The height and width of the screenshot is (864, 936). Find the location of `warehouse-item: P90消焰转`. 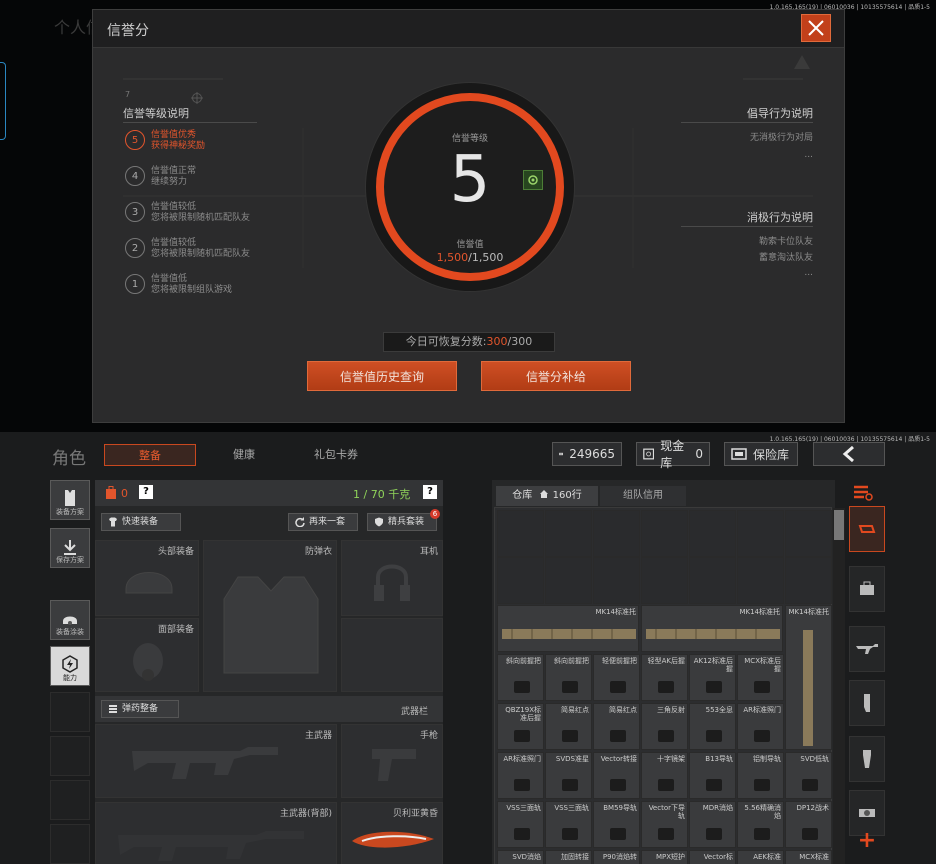

warehouse-item: P90消焰转 is located at coordinates (616, 857).